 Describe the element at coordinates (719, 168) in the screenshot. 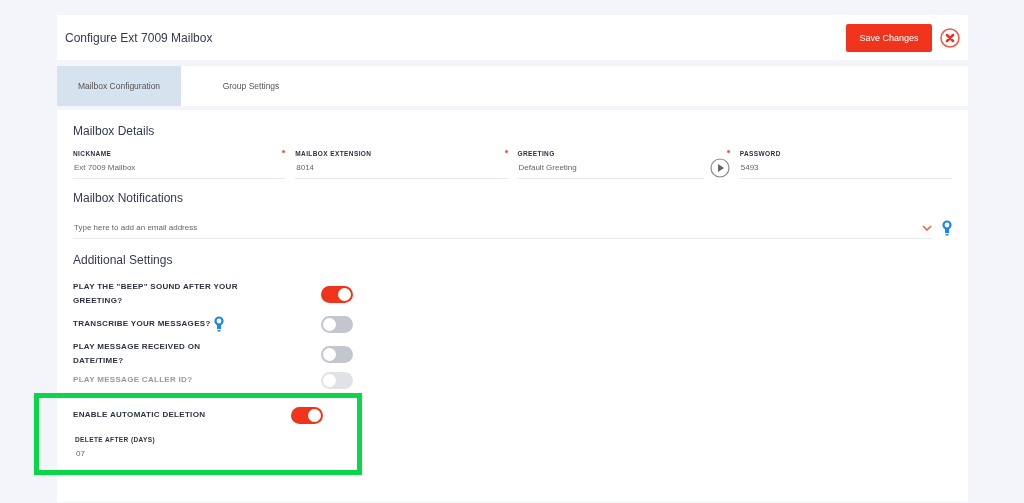

I see `play-icon` at that location.